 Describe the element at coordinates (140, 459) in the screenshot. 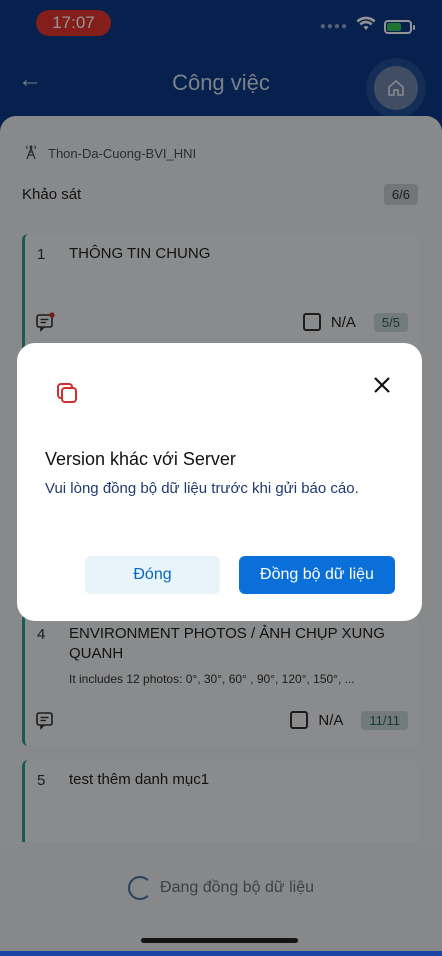

I see `dialog-title: Version khác với Server` at that location.